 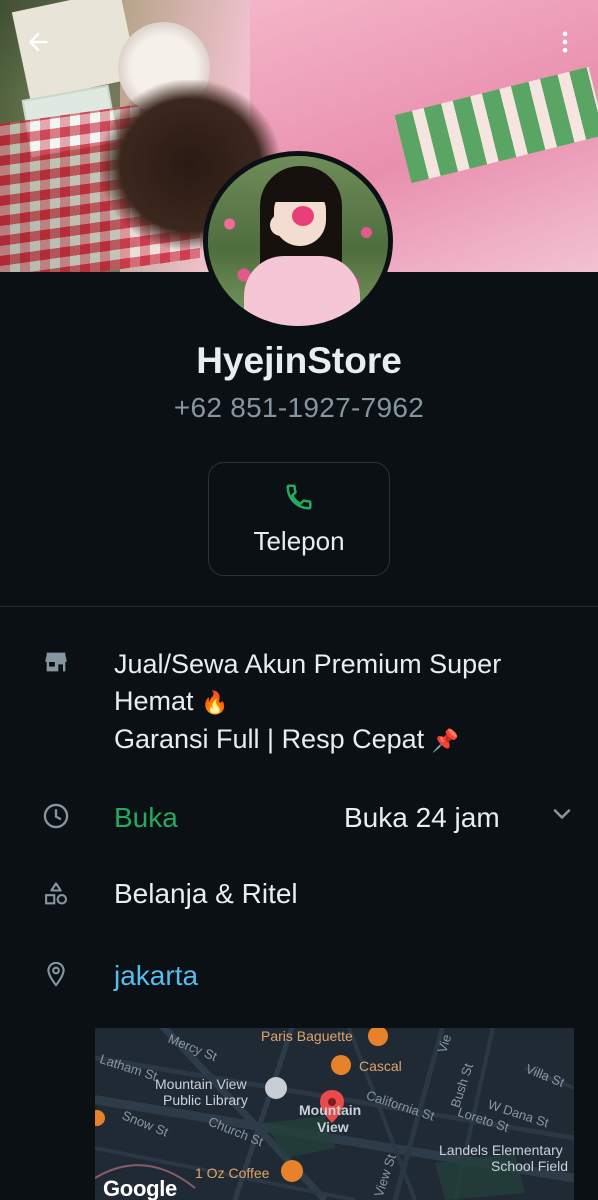 What do you see at coordinates (422, 818) in the screenshot?
I see `business-hours: Buka 24 jam` at bounding box center [422, 818].